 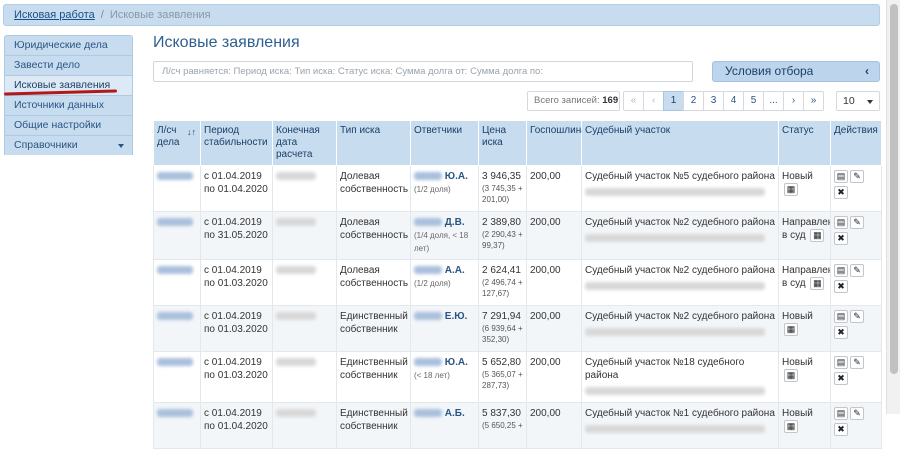 What do you see at coordinates (858, 101) in the screenshot?
I see `per-page-select: 10` at bounding box center [858, 101].